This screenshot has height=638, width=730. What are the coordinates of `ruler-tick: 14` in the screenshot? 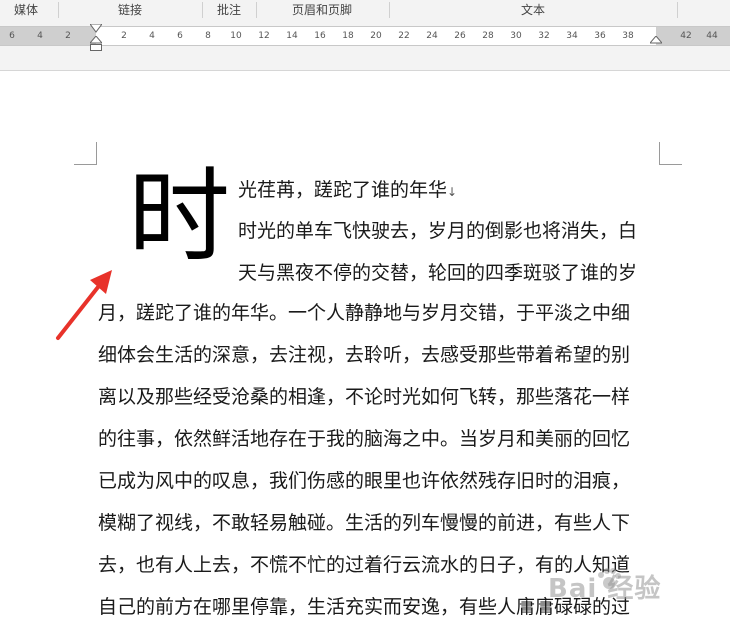 It's located at (292, 36).